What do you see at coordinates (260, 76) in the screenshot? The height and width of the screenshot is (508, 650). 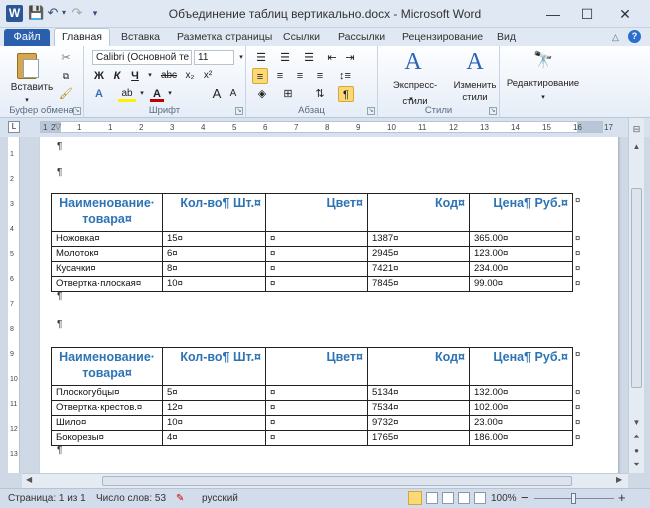 I see `align-left-button: ≡` at bounding box center [260, 76].